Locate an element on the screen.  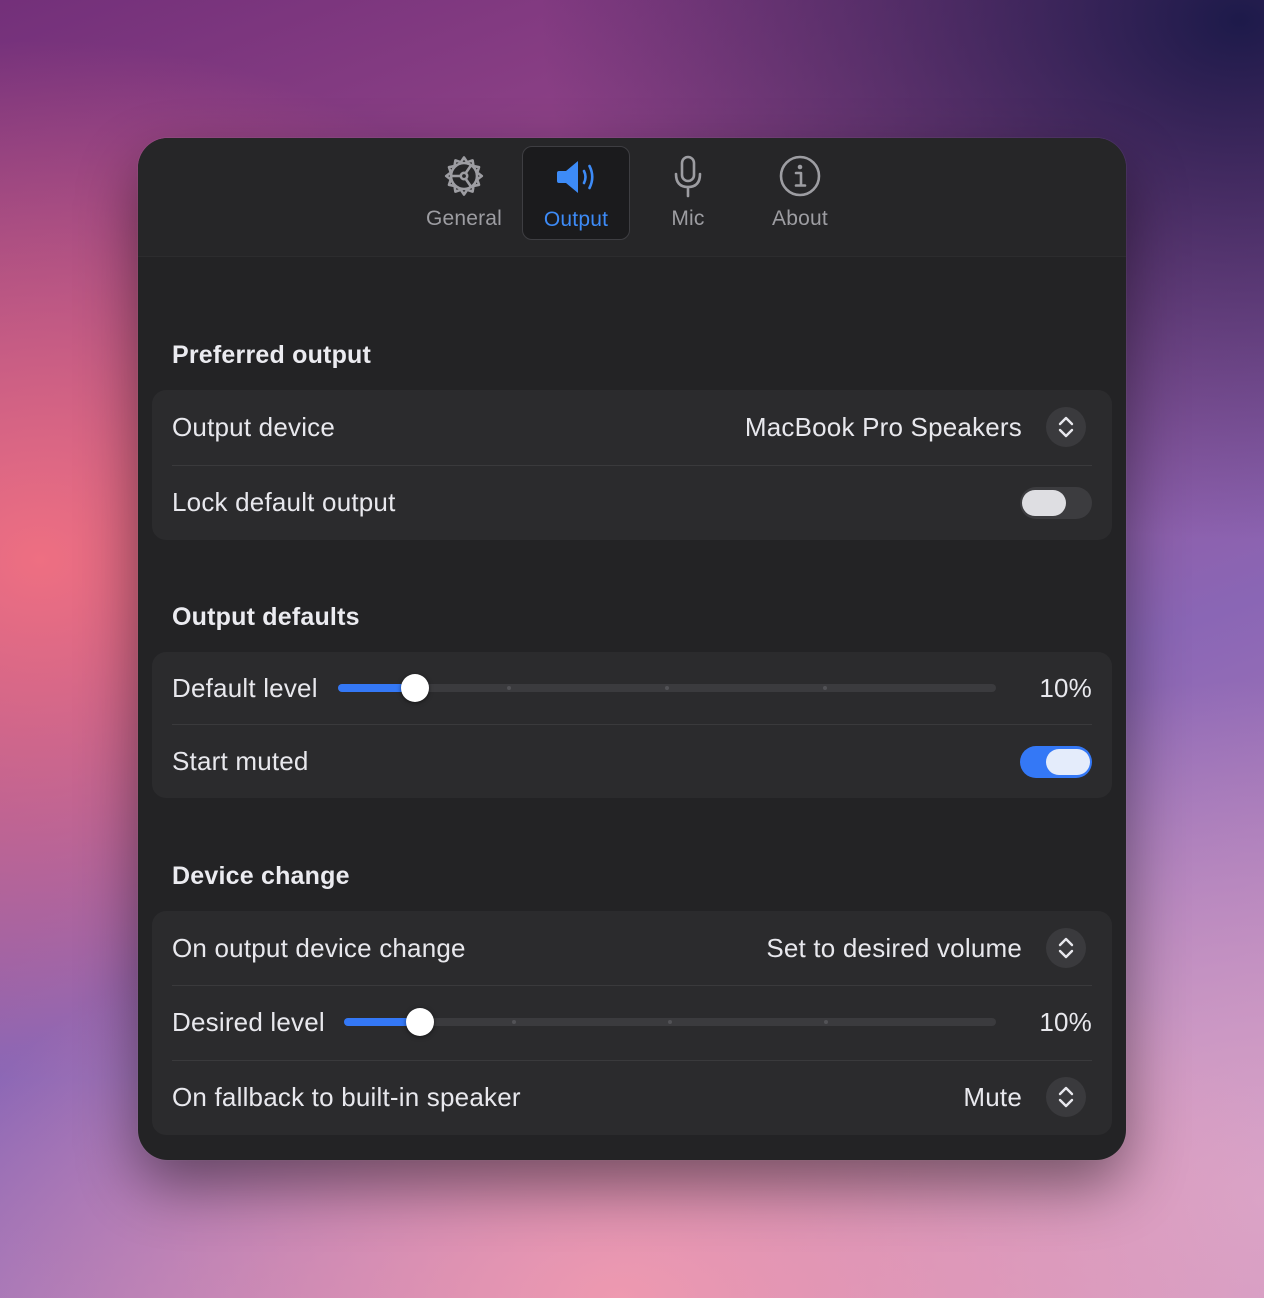
tab-label: About is located at coordinates (800, 218).